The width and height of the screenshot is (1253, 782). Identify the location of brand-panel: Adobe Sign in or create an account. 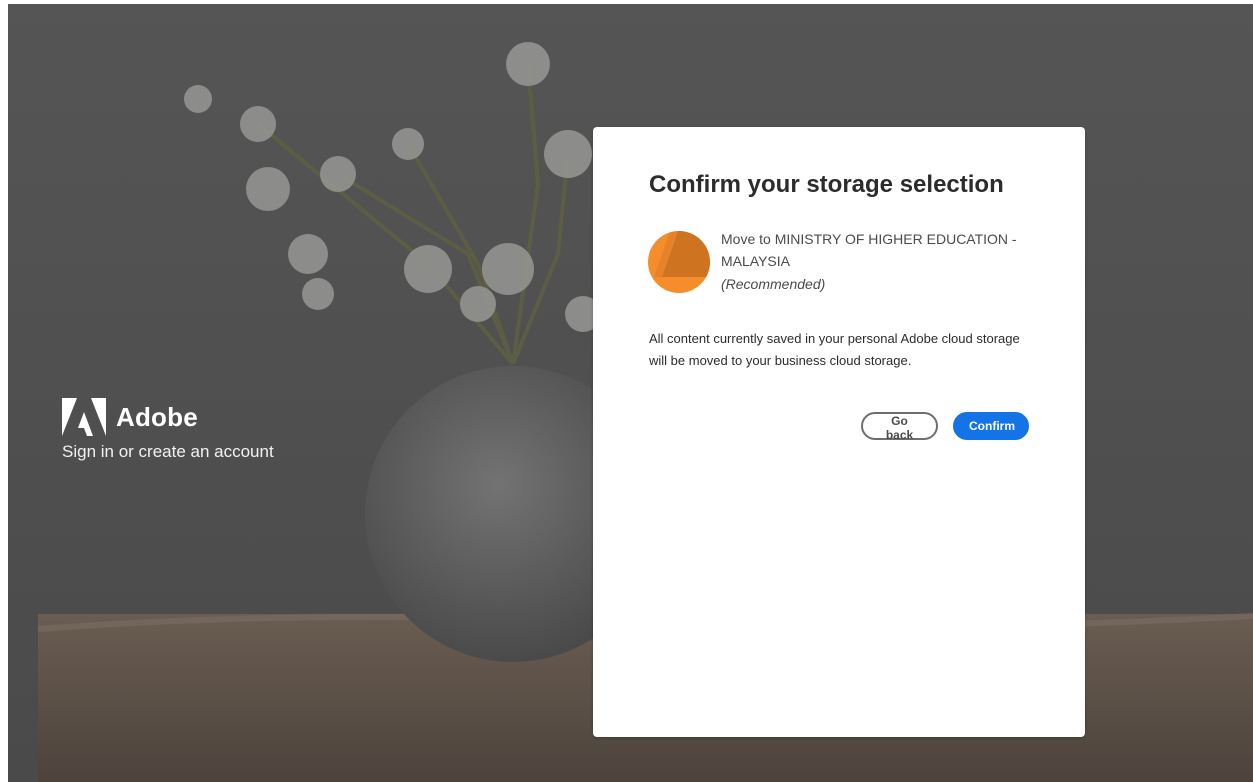
(168, 430).